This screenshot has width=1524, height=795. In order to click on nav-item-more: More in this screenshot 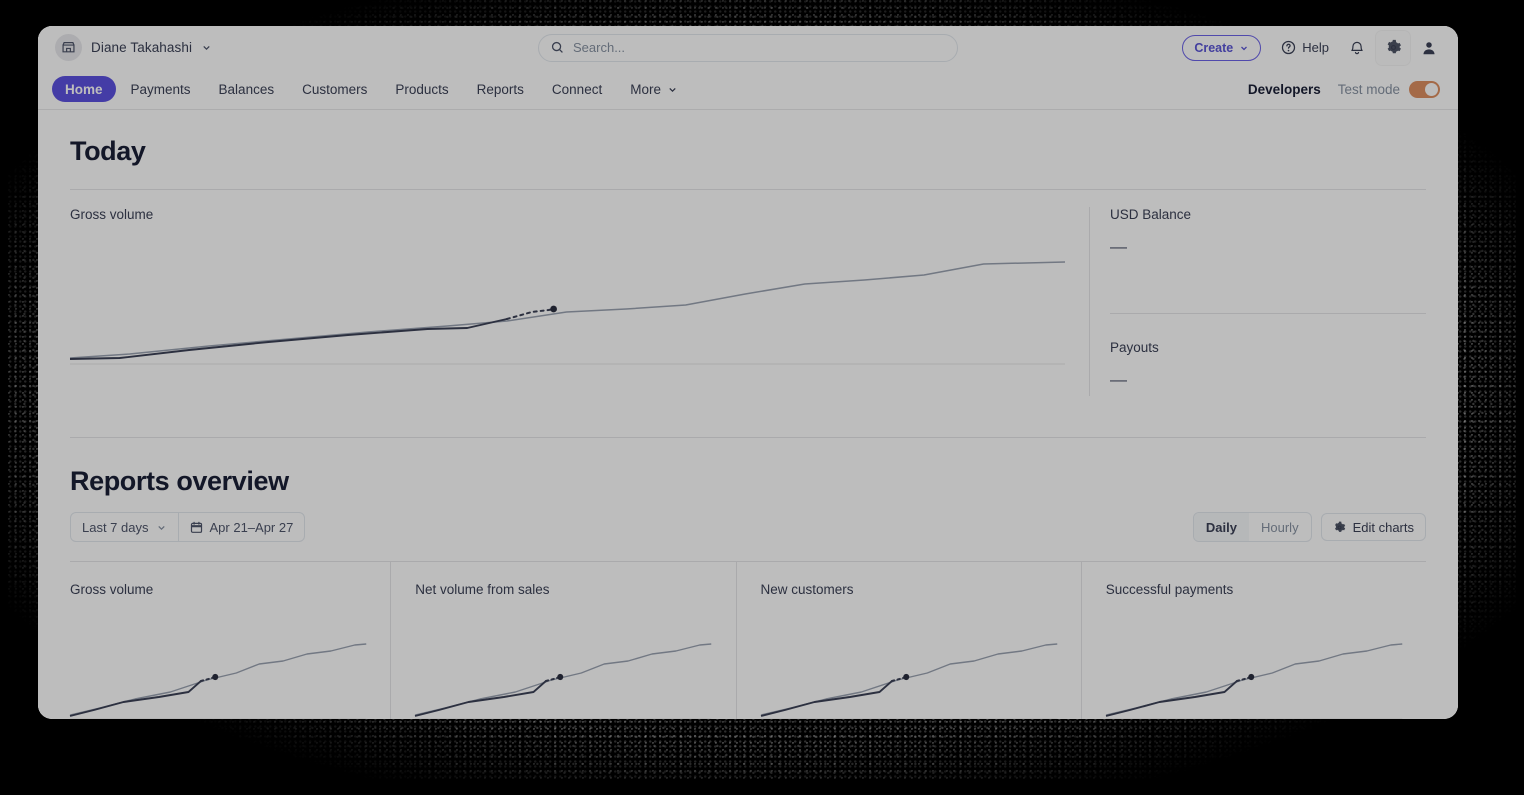, I will do `click(654, 89)`.